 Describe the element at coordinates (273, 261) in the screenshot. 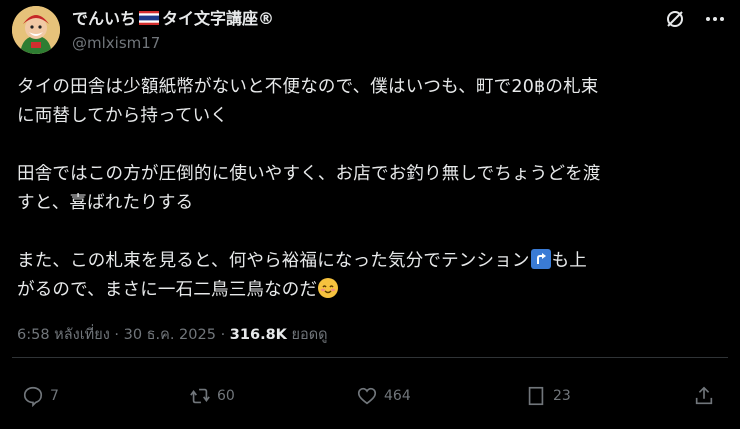

I see `tweet-text-segment: また、この札束を見ると、何やら裕福になった気分でテンション` at that location.